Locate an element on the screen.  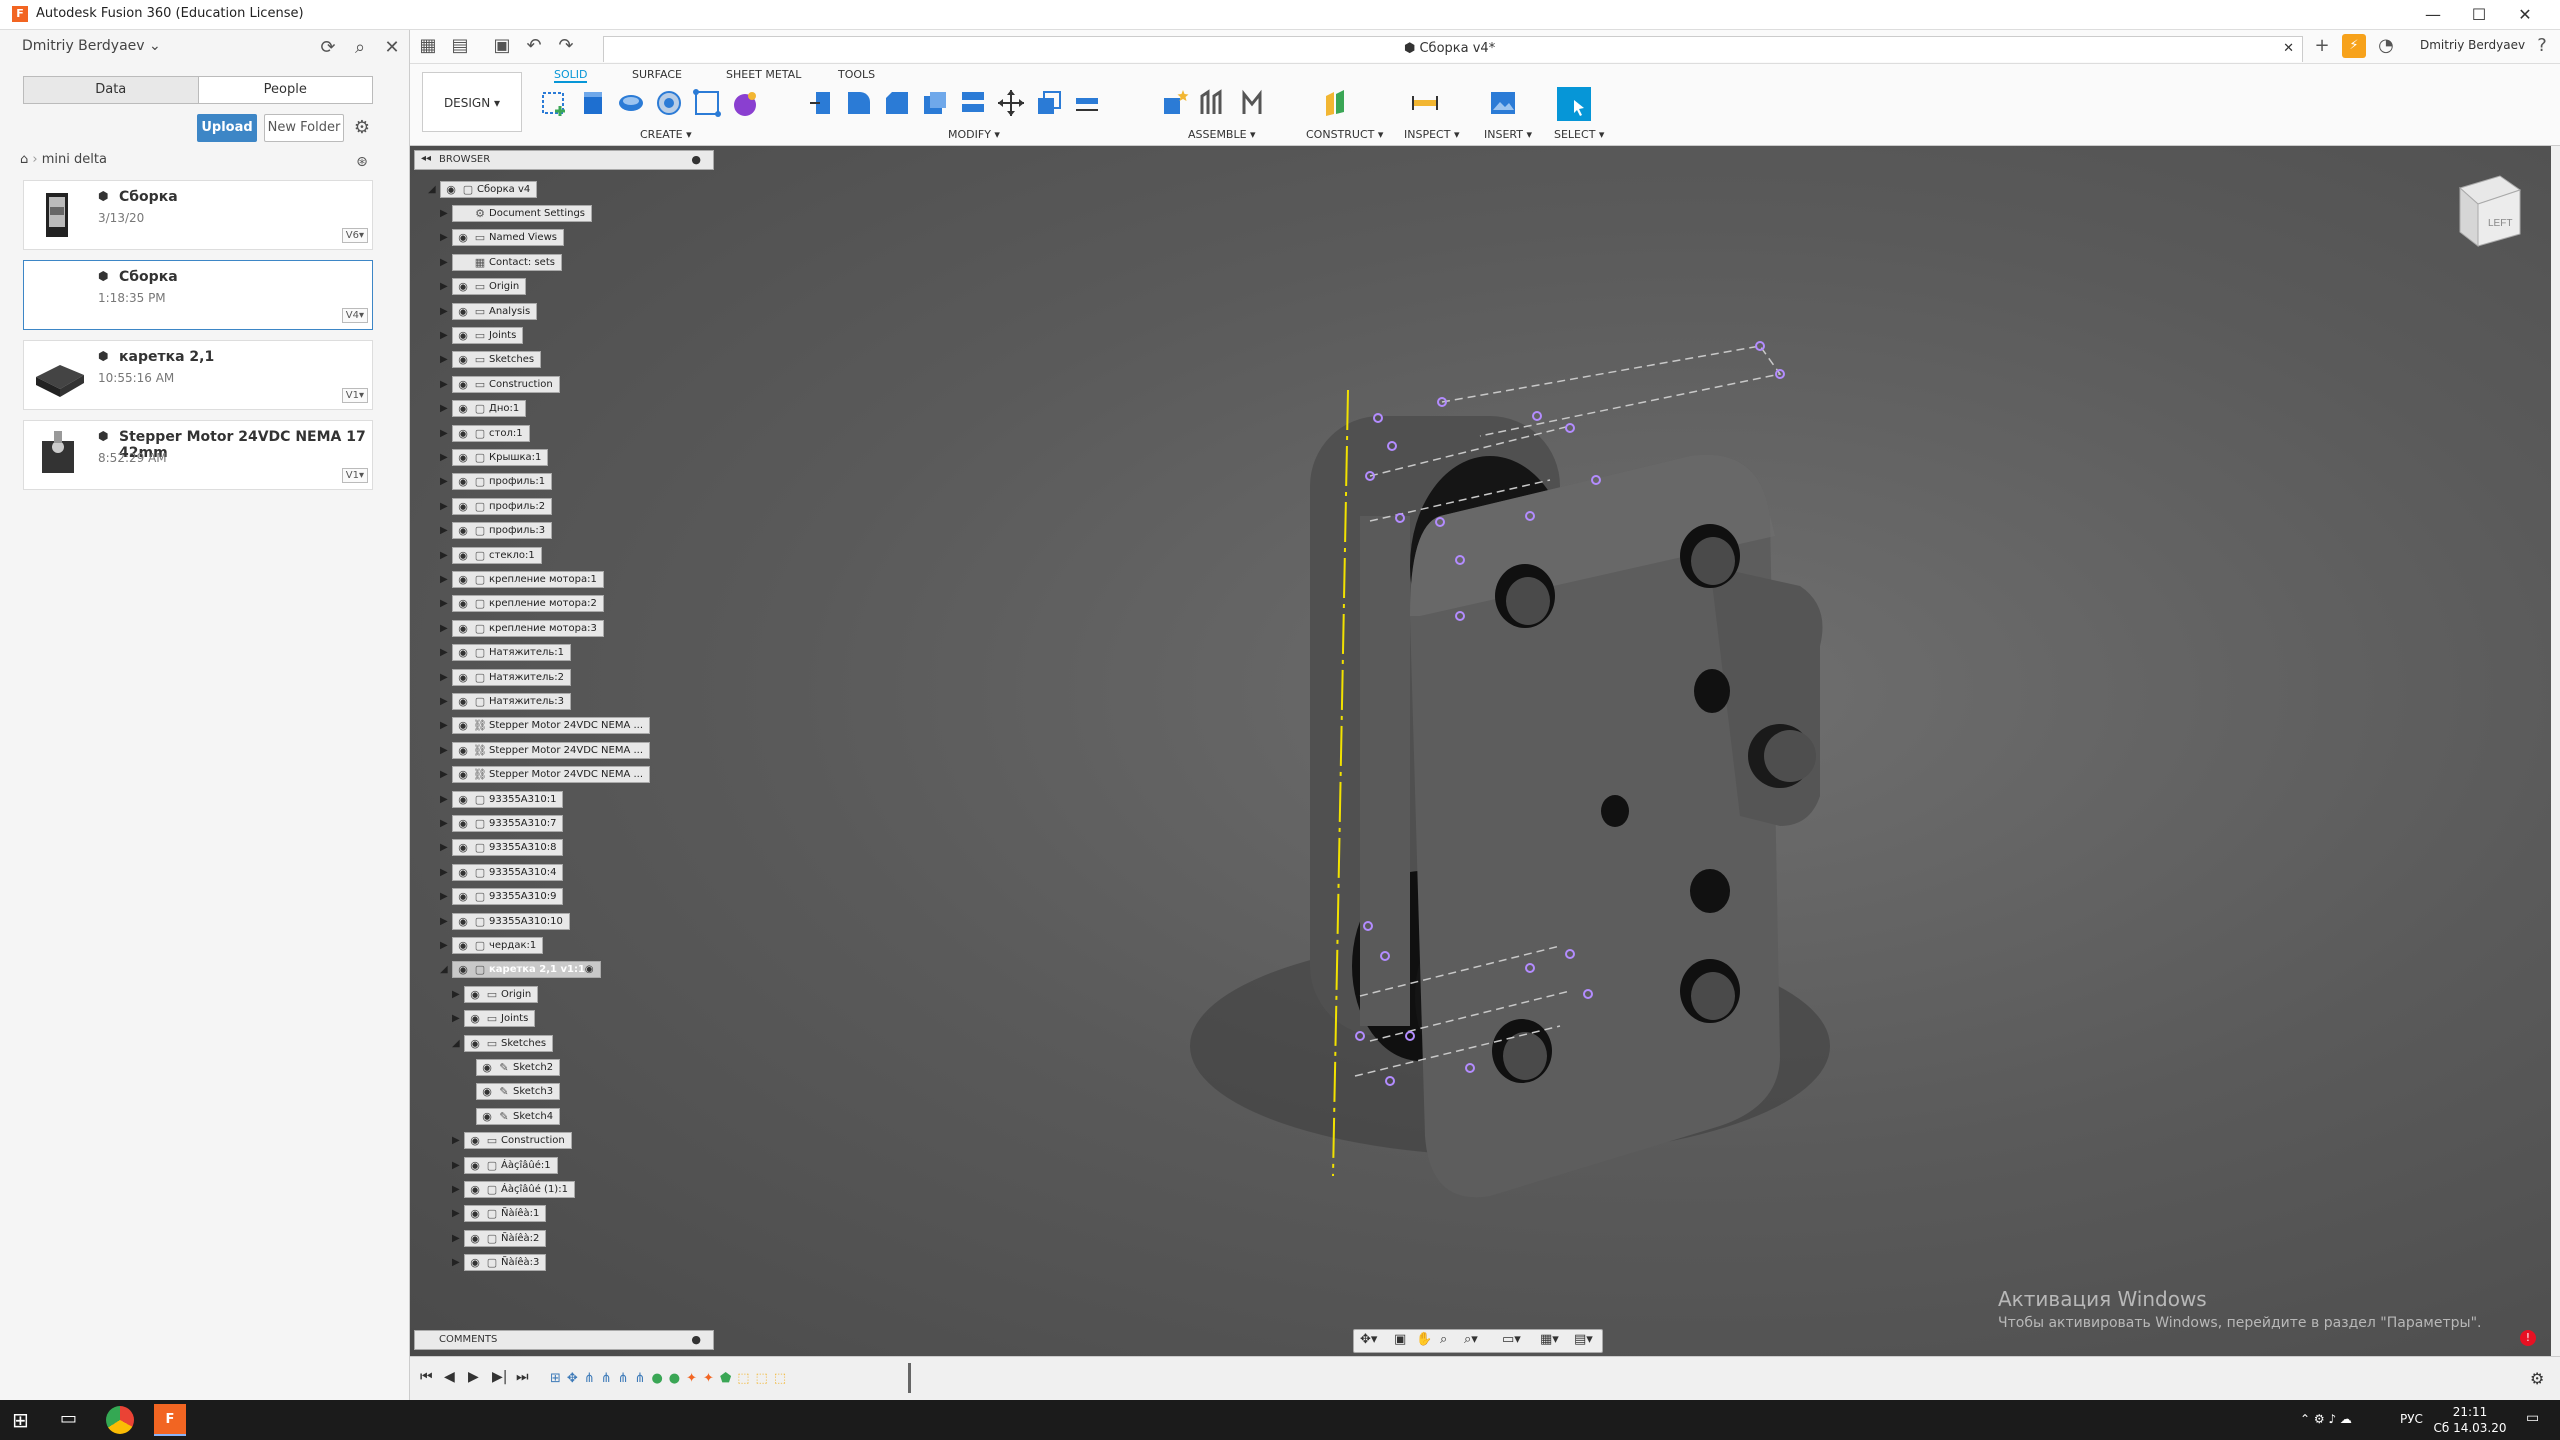
step-back-icon: ◀ is located at coordinates (449, 1377).